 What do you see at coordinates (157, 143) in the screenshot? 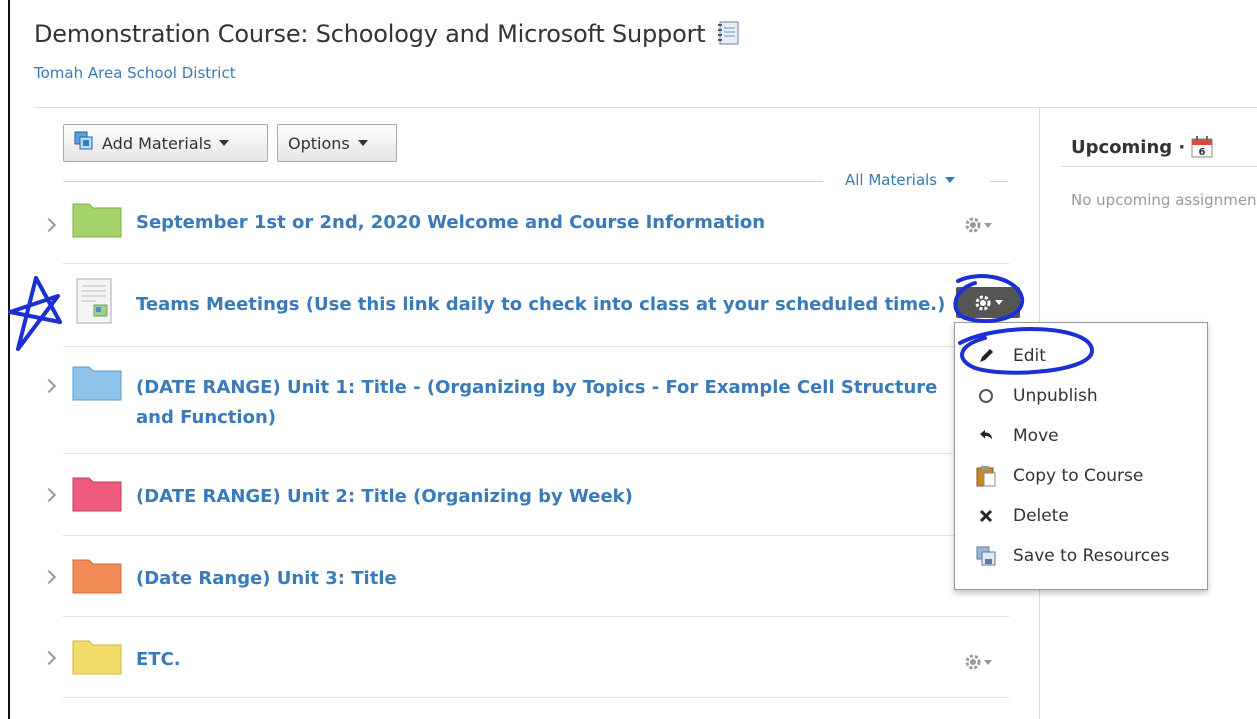
I see `add-materials-label: Add Materials` at bounding box center [157, 143].